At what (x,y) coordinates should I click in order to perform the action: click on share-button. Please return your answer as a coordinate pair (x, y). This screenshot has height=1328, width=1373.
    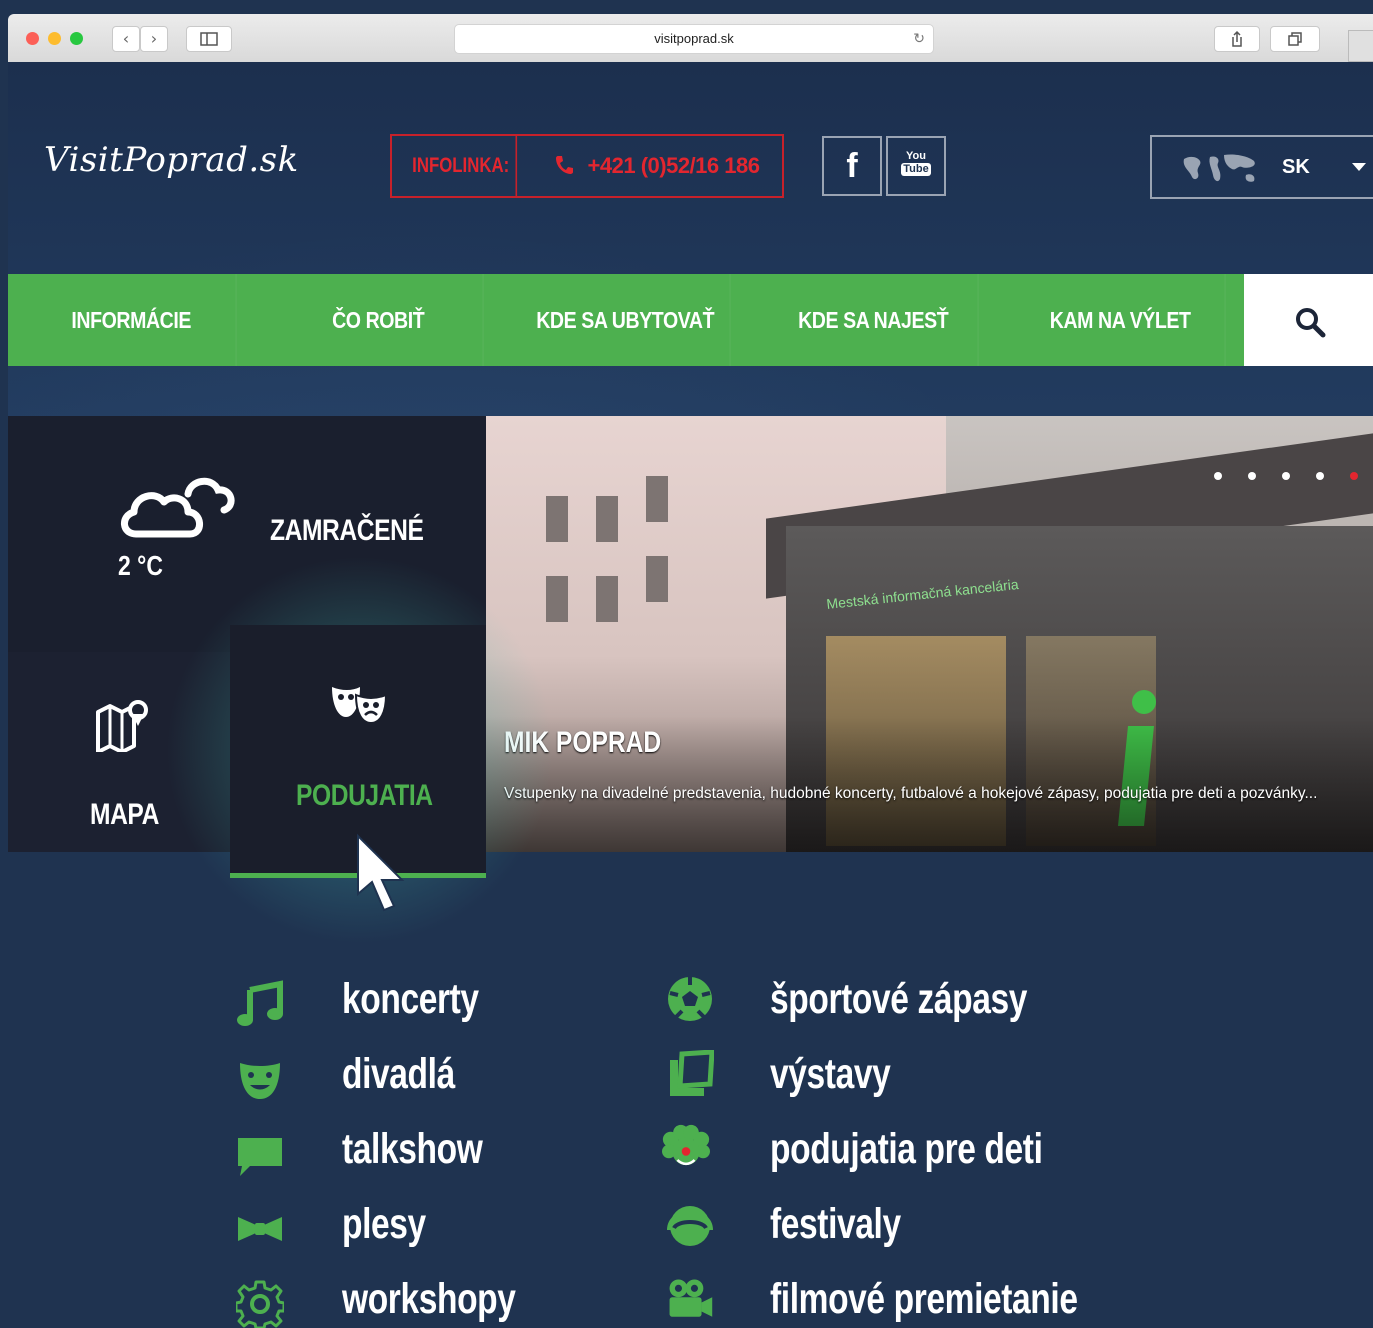
    Looking at the image, I should click on (1237, 39).